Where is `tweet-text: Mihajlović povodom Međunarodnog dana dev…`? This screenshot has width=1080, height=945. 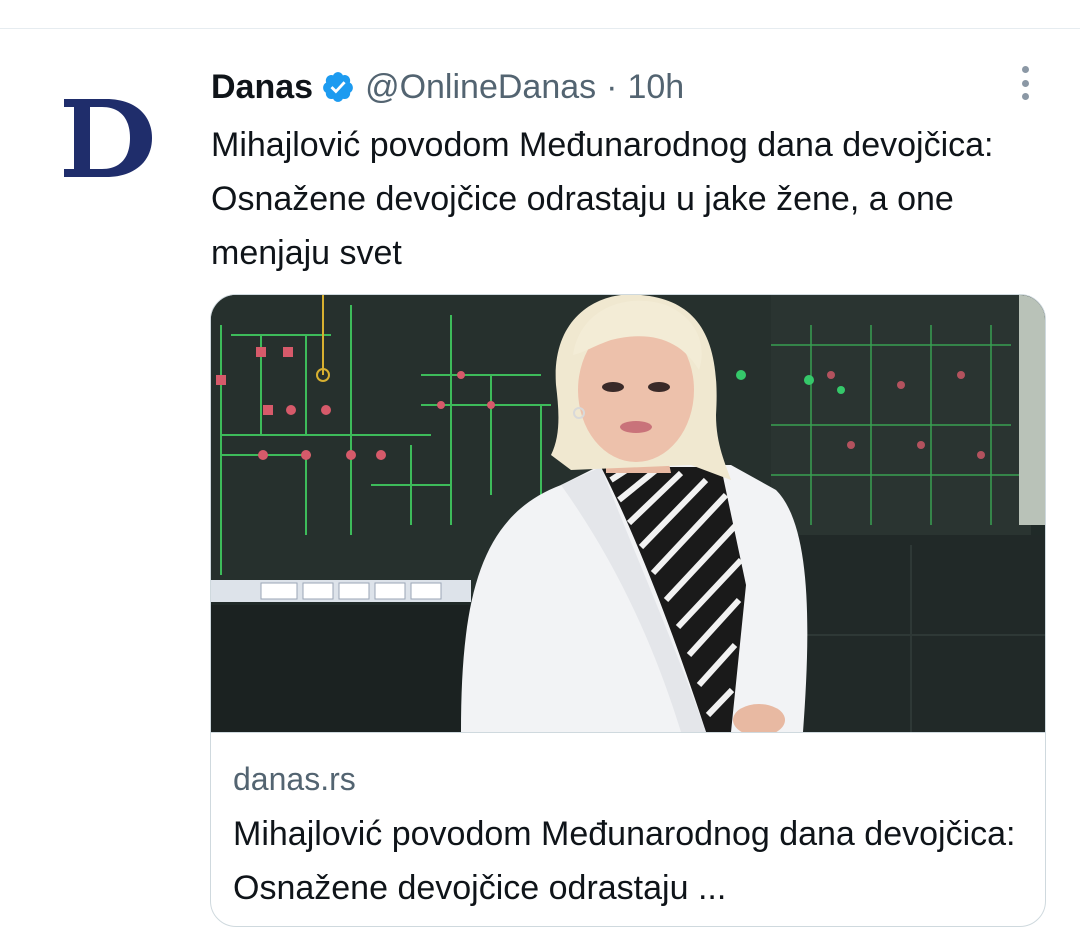
tweet-text: Mihajlović povodom Međunarodnog dana dev… is located at coordinates (602, 199).